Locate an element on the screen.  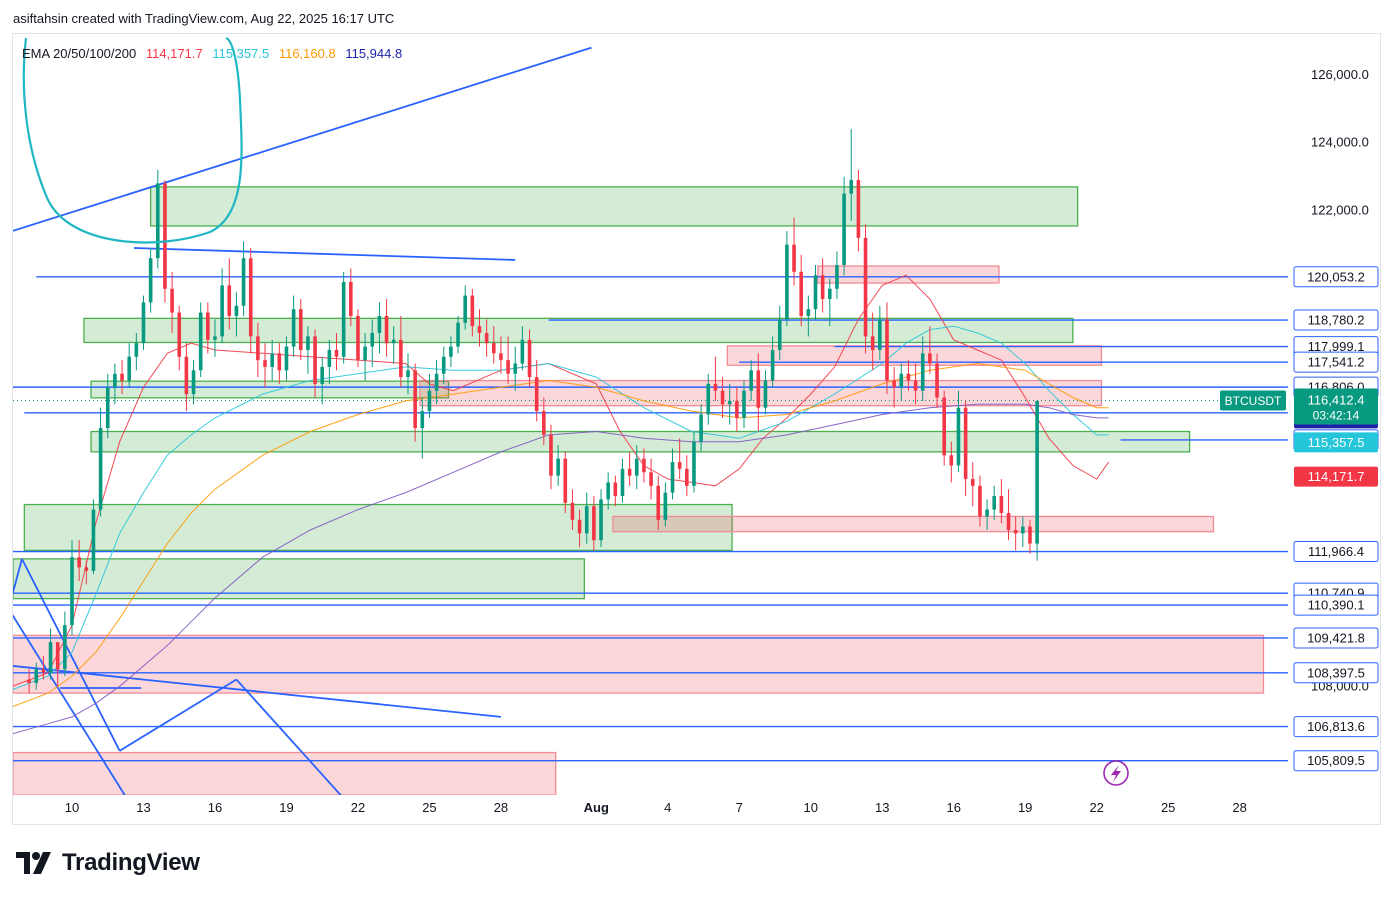
level-price-tag: 111,966.4 is located at coordinates (1336, 552).